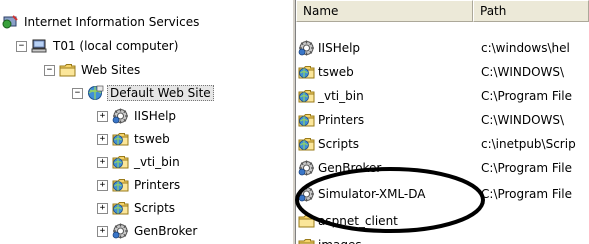 The width and height of the screenshot is (589, 244). What do you see at coordinates (442, 239) in the screenshot?
I see `list-row: images` at bounding box center [442, 239].